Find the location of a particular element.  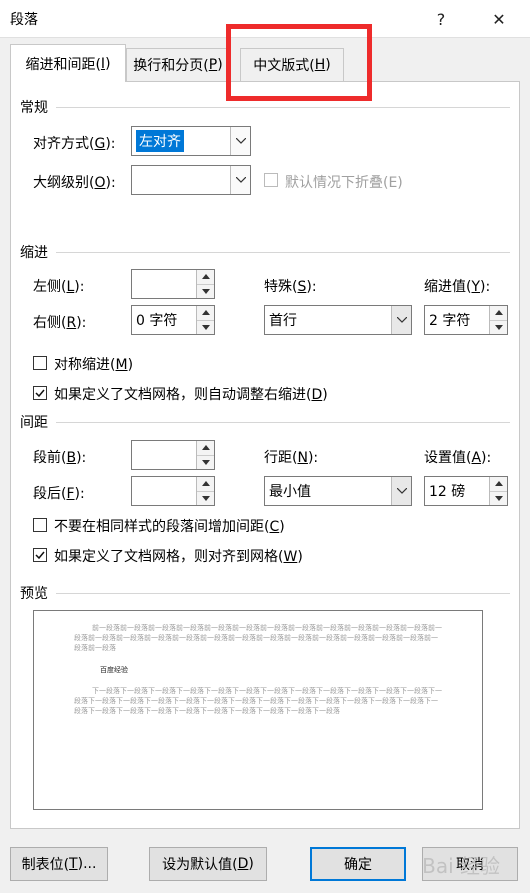

checkmark-icon is located at coordinates (40, 555).